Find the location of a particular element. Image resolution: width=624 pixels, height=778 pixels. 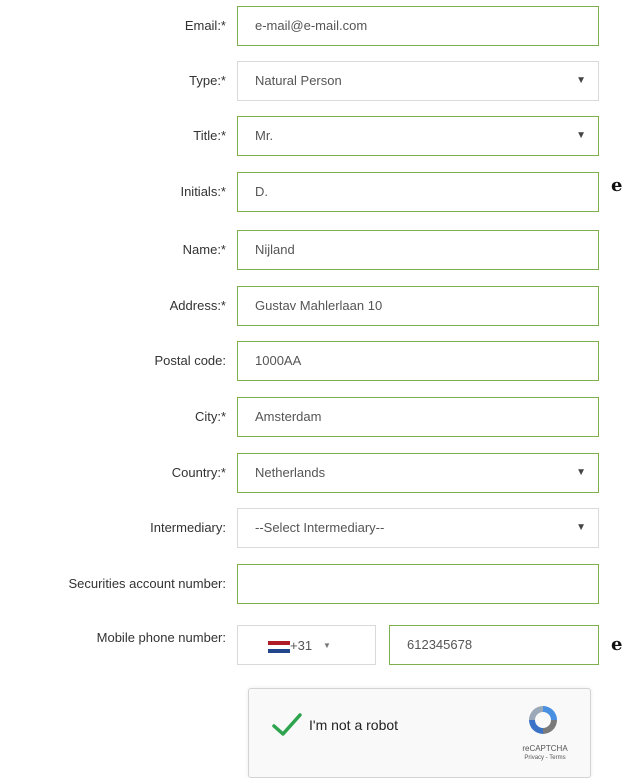

name-input: Nijland is located at coordinates (418, 250).